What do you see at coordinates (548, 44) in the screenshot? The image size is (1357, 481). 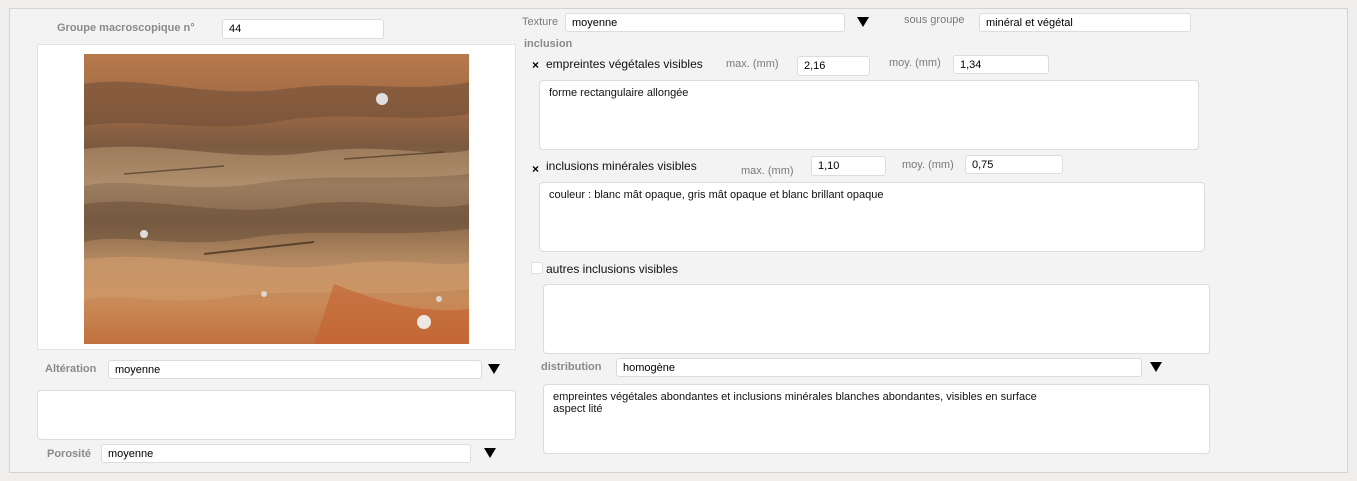 I see `inclusion-label: inclusion` at bounding box center [548, 44].